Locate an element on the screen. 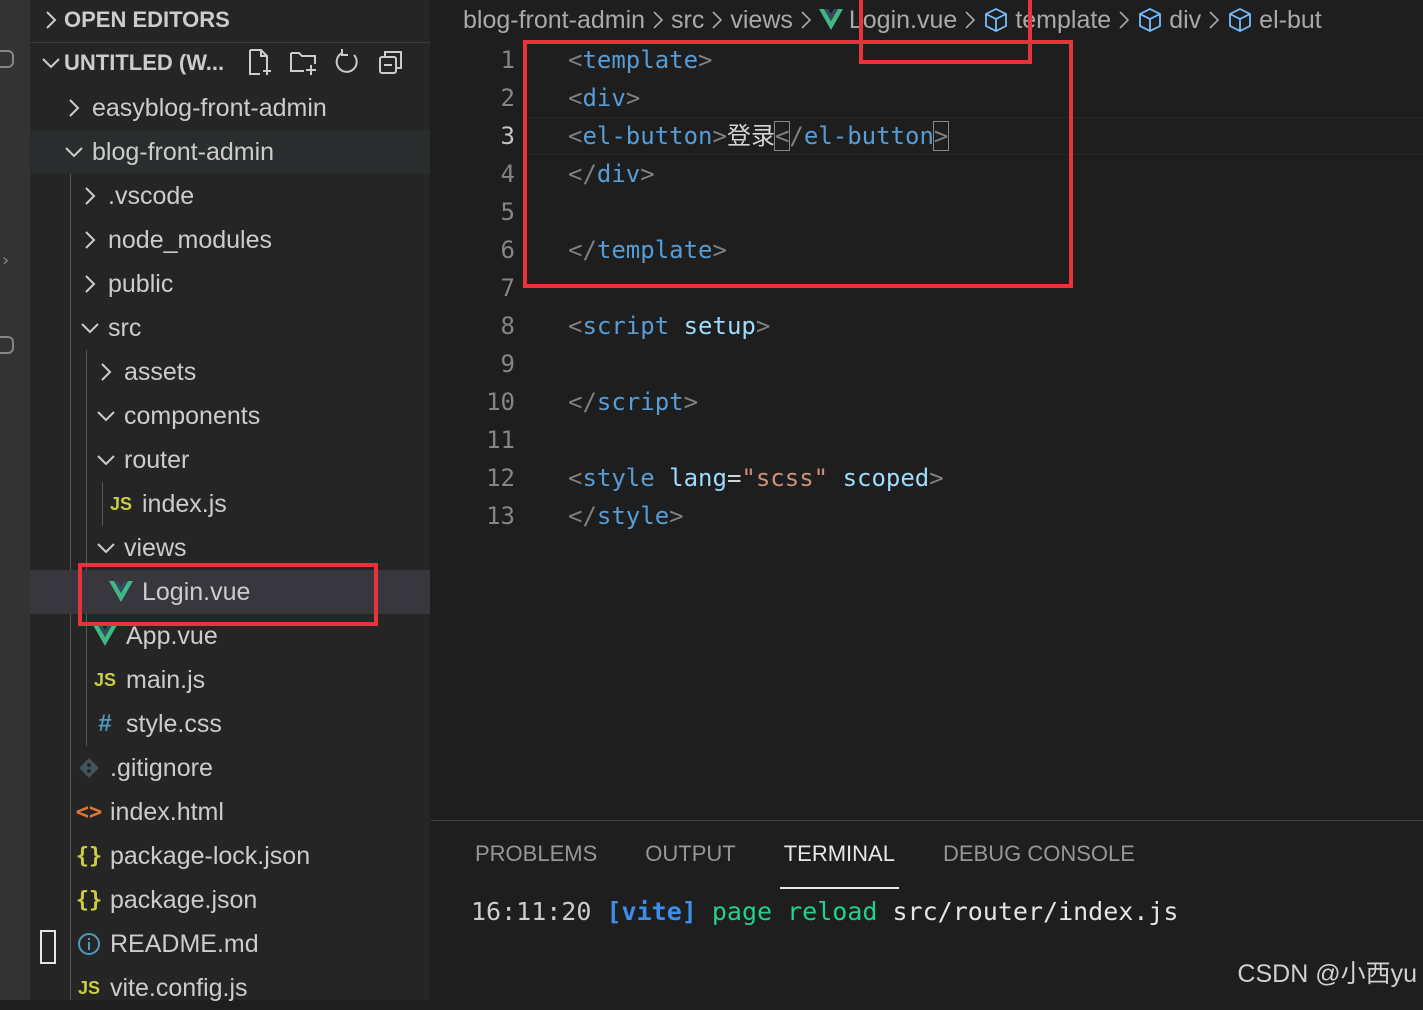 The width and height of the screenshot is (1423, 1010). tree-item-label: package.json is located at coordinates (184, 899).